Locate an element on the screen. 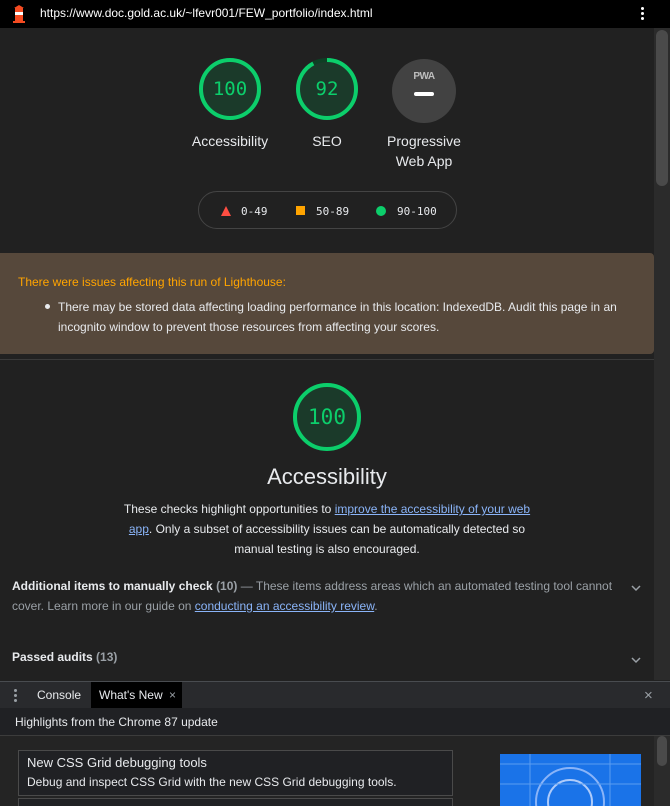  drawer-tabbar: Console What's New × × is located at coordinates (335, 694).